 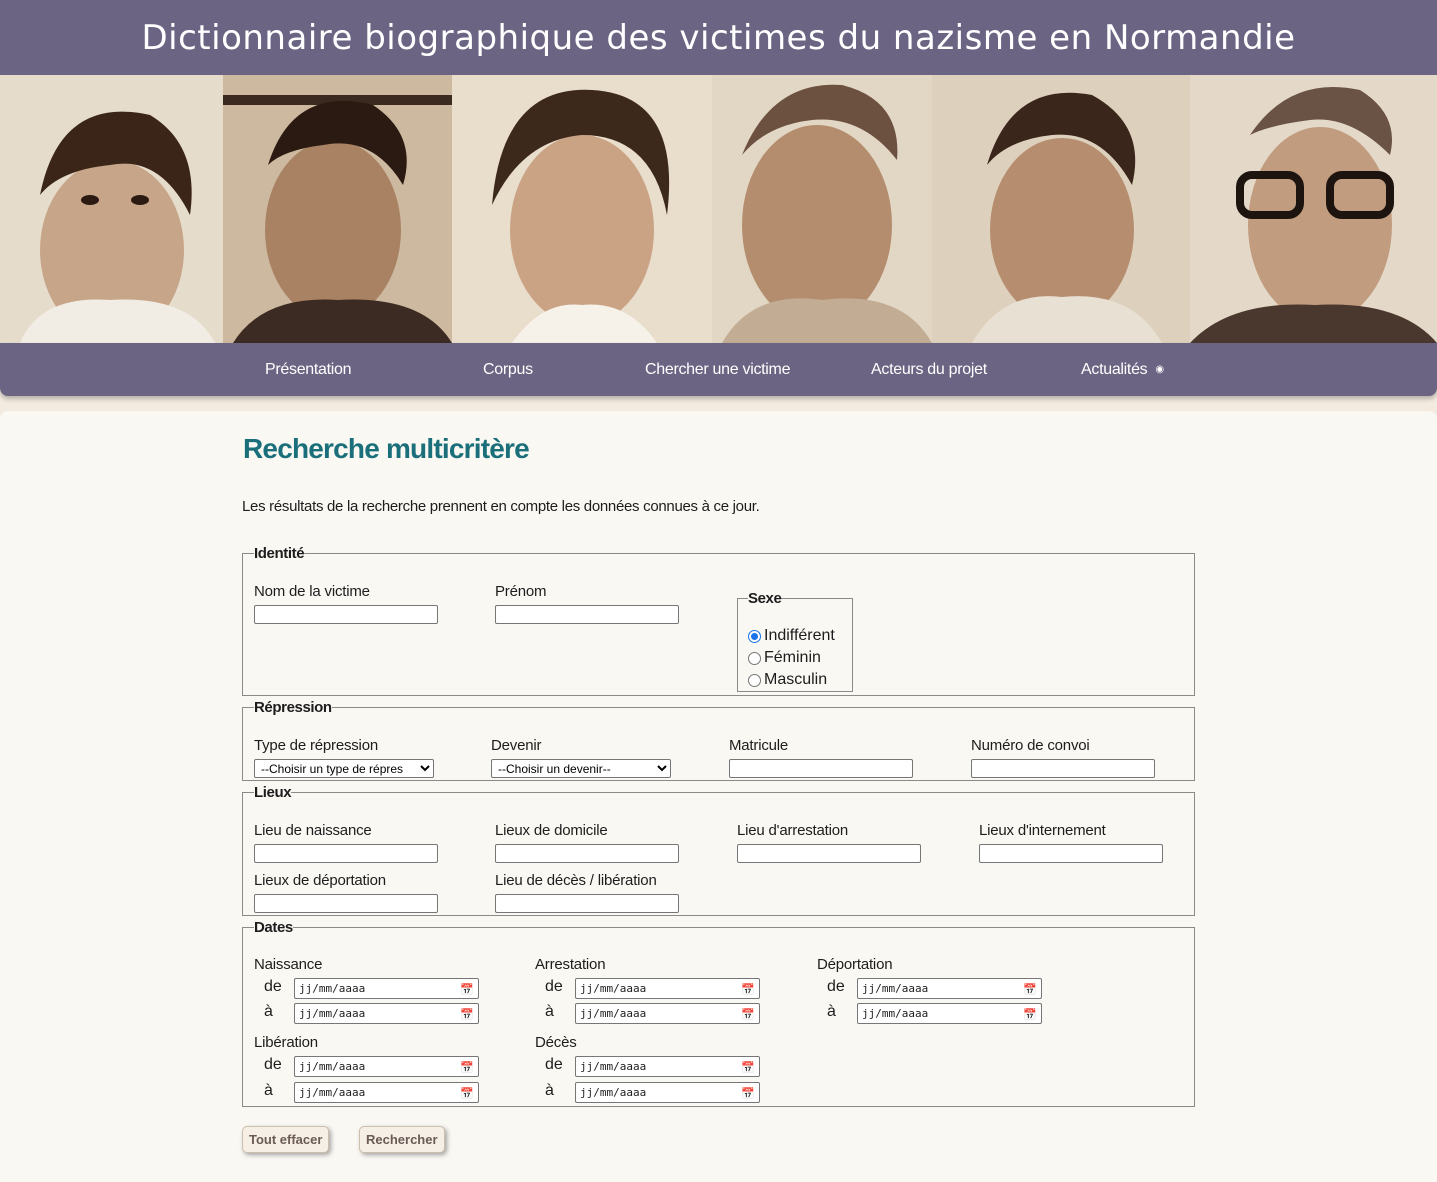 What do you see at coordinates (320, 880) in the screenshot?
I see `lieux-deportation-label: Lieux de déportation` at bounding box center [320, 880].